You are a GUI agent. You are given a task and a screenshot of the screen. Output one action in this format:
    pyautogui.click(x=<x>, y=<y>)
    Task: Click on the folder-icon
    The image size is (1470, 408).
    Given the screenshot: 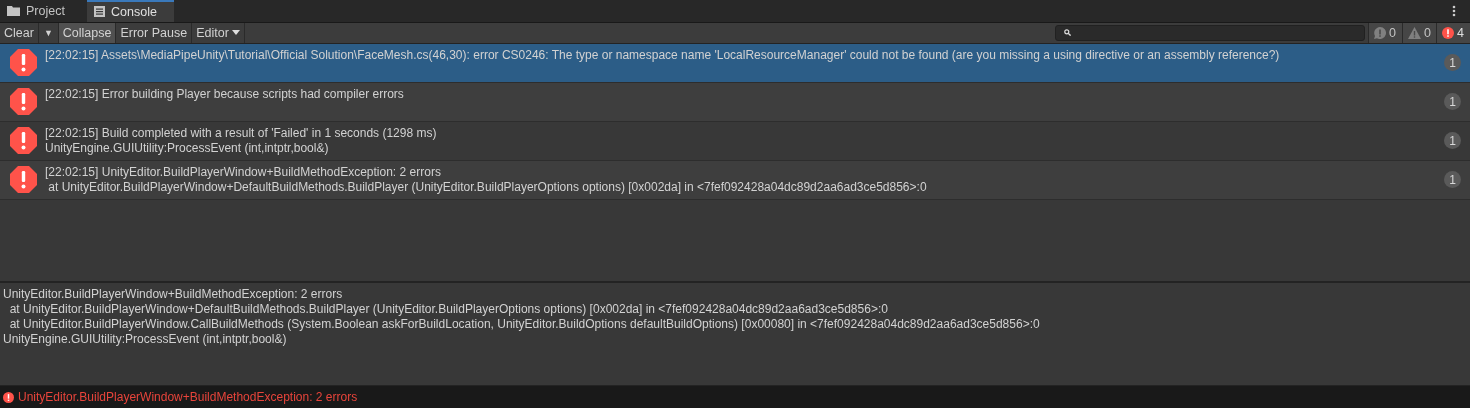 What is the action you would take?
    pyautogui.click(x=13, y=11)
    